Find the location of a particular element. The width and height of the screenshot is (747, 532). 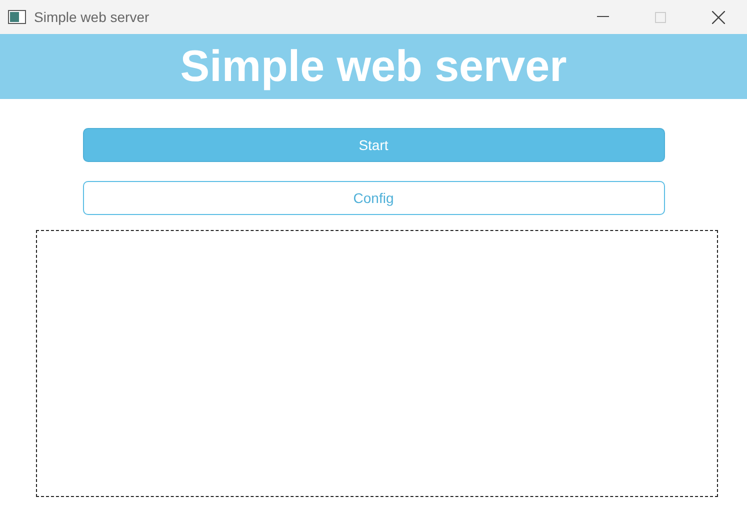

start-button: Start is located at coordinates (373, 145).